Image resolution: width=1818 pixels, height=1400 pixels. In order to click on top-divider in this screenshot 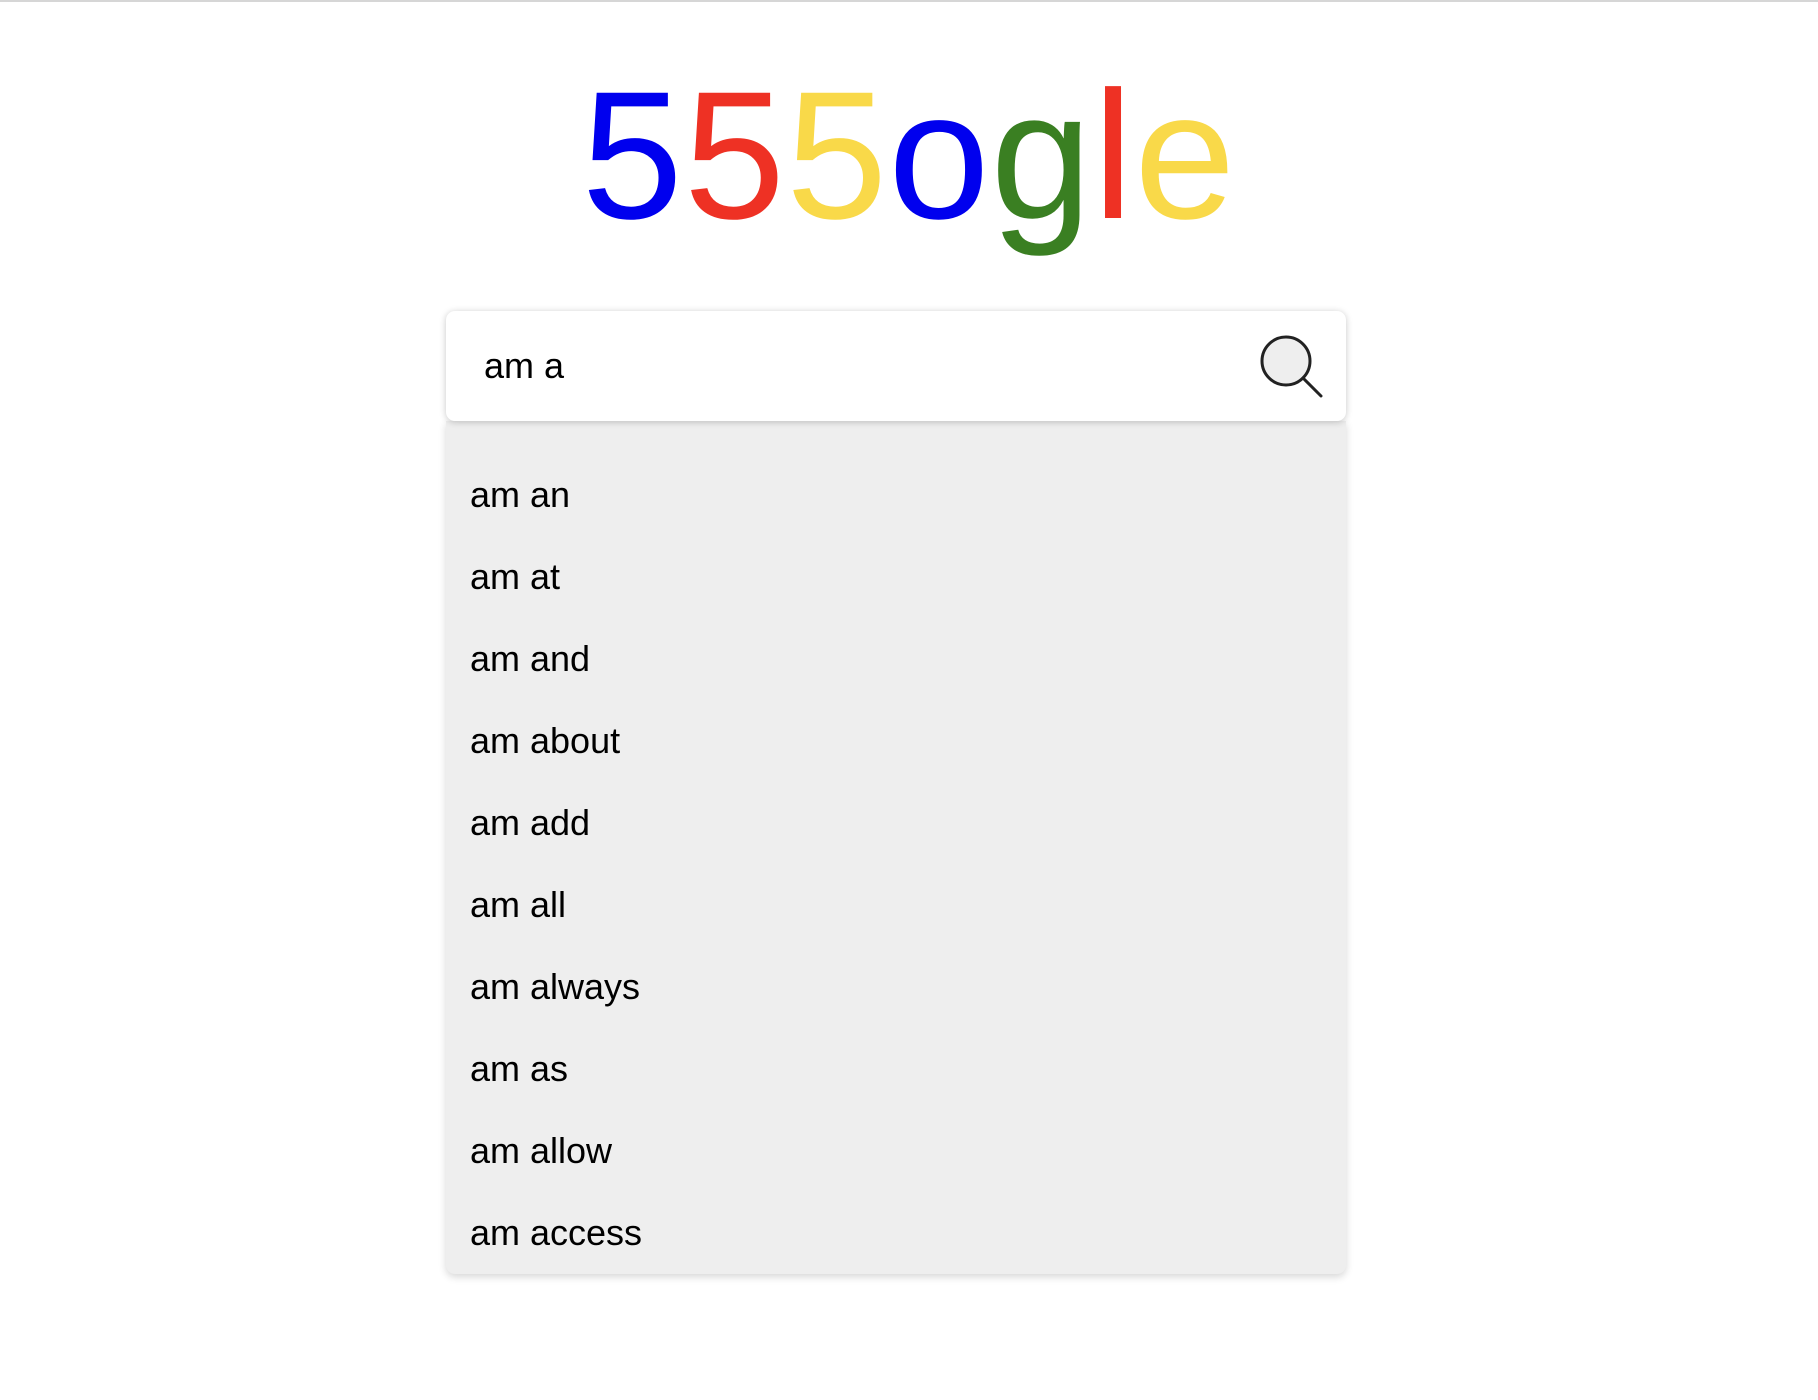, I will do `click(909, 1)`.